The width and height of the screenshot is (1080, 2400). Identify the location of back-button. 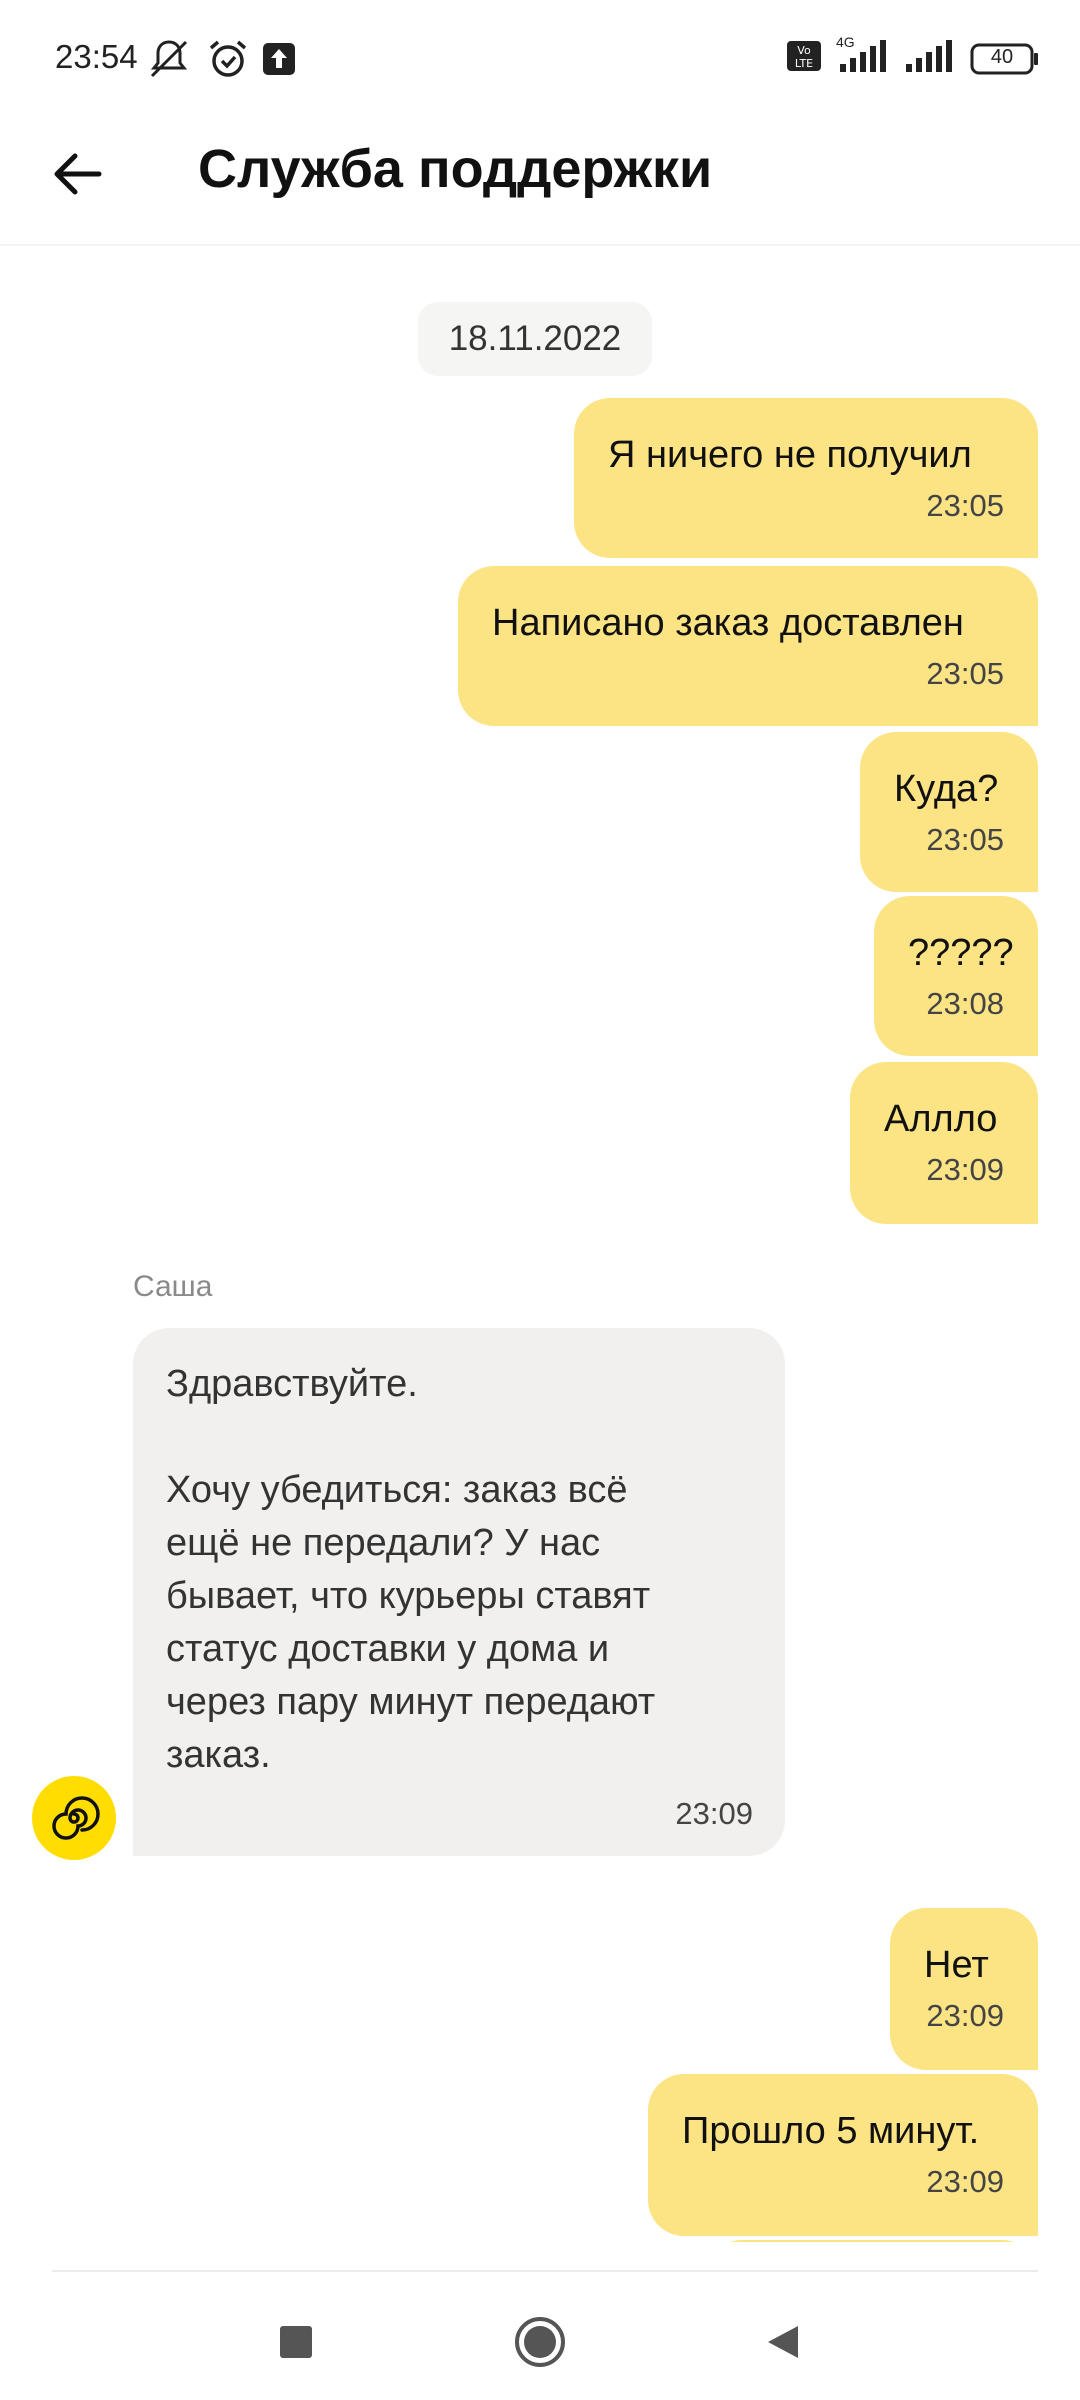
(78, 174).